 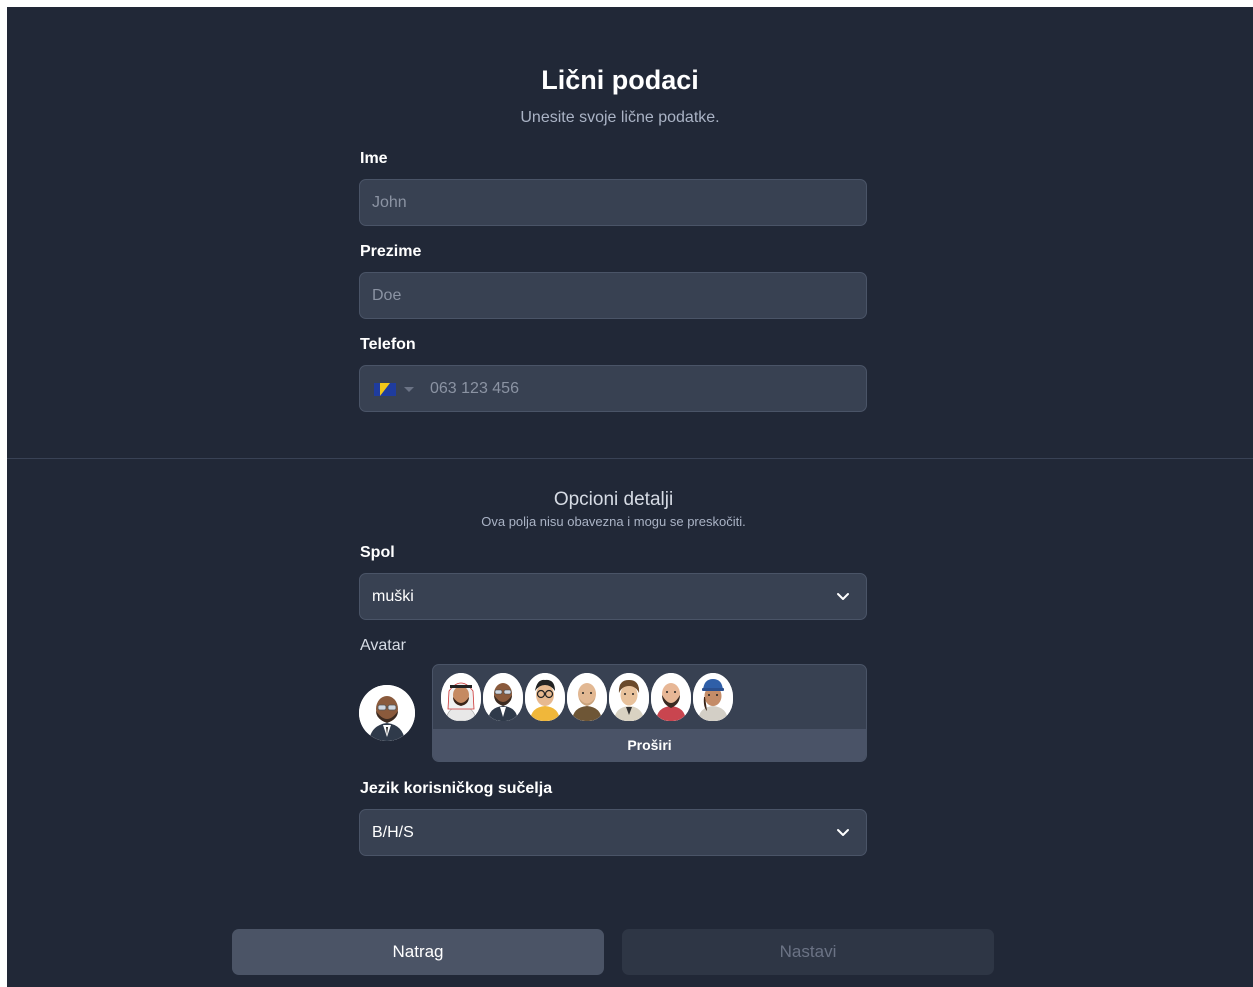 I want to click on selected-avatar, so click(x=387, y=713).